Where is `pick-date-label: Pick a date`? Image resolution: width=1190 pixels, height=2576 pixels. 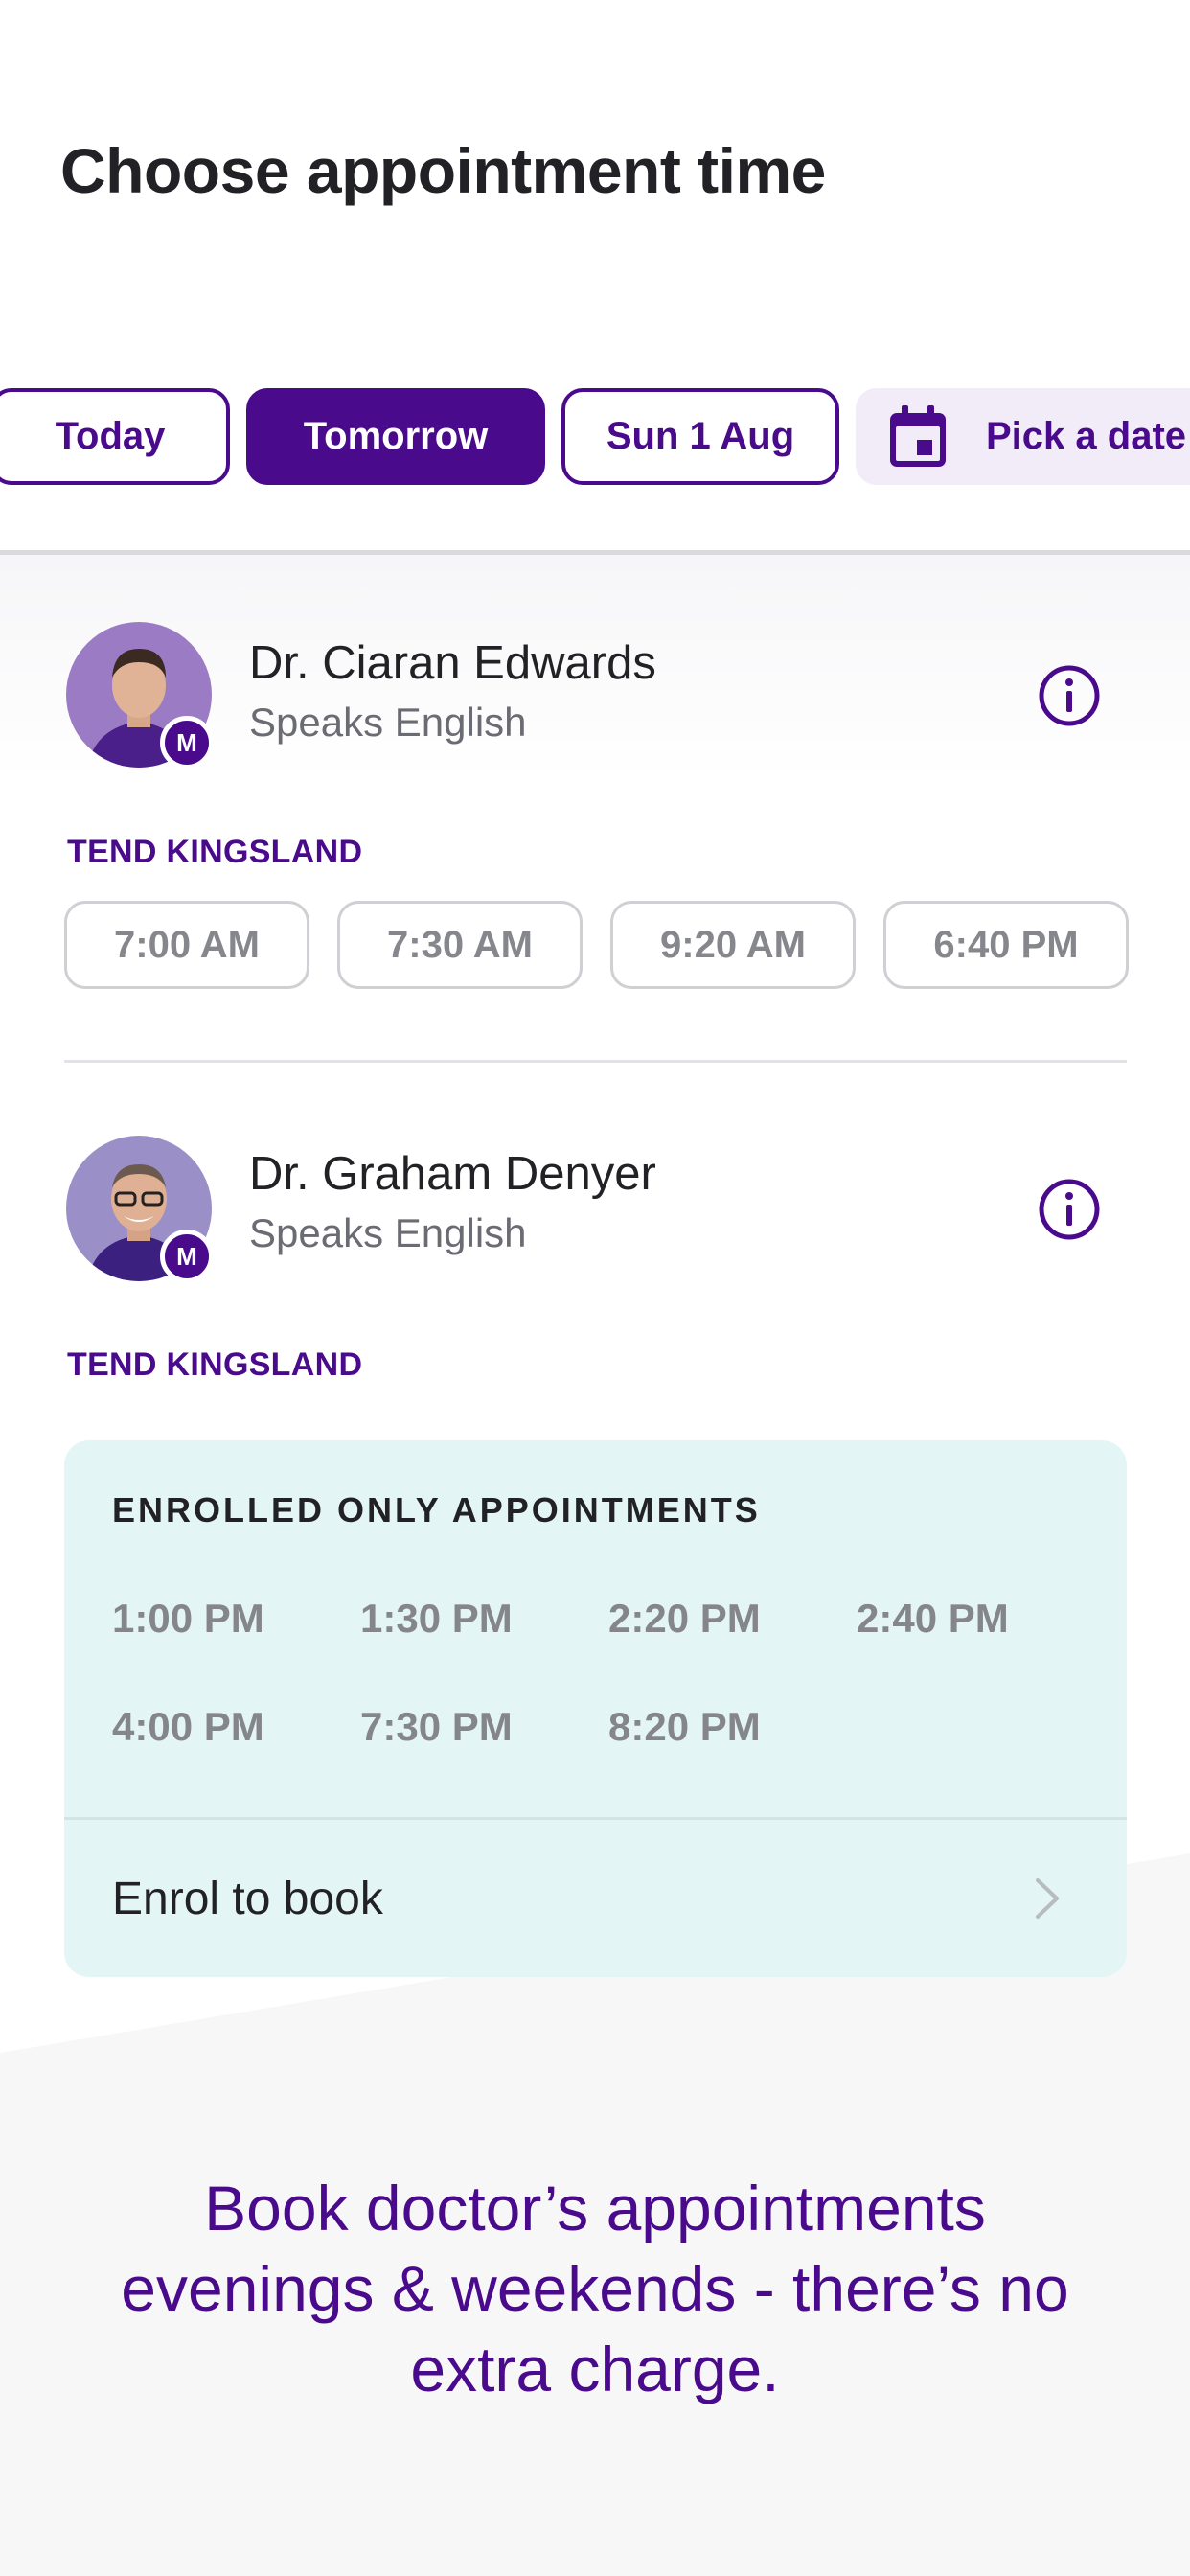
pick-date-label: Pick a date is located at coordinates (1087, 436).